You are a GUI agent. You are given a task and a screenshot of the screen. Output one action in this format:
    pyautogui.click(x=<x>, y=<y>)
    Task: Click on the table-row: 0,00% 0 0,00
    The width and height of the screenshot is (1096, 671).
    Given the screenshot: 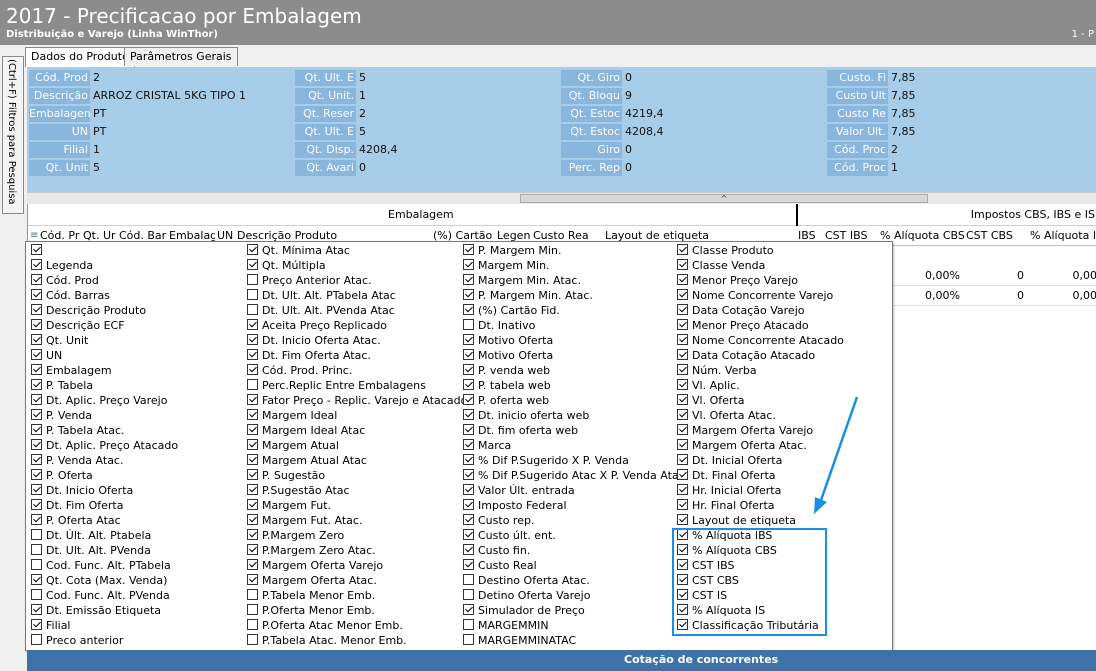 What is the action you would take?
    pyautogui.click(x=993, y=296)
    